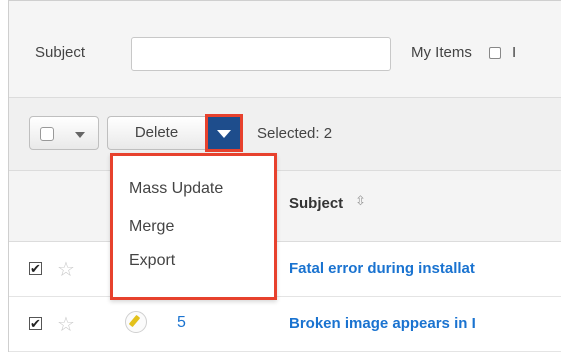  I want to click on select-all-dropdown, so click(64, 133).